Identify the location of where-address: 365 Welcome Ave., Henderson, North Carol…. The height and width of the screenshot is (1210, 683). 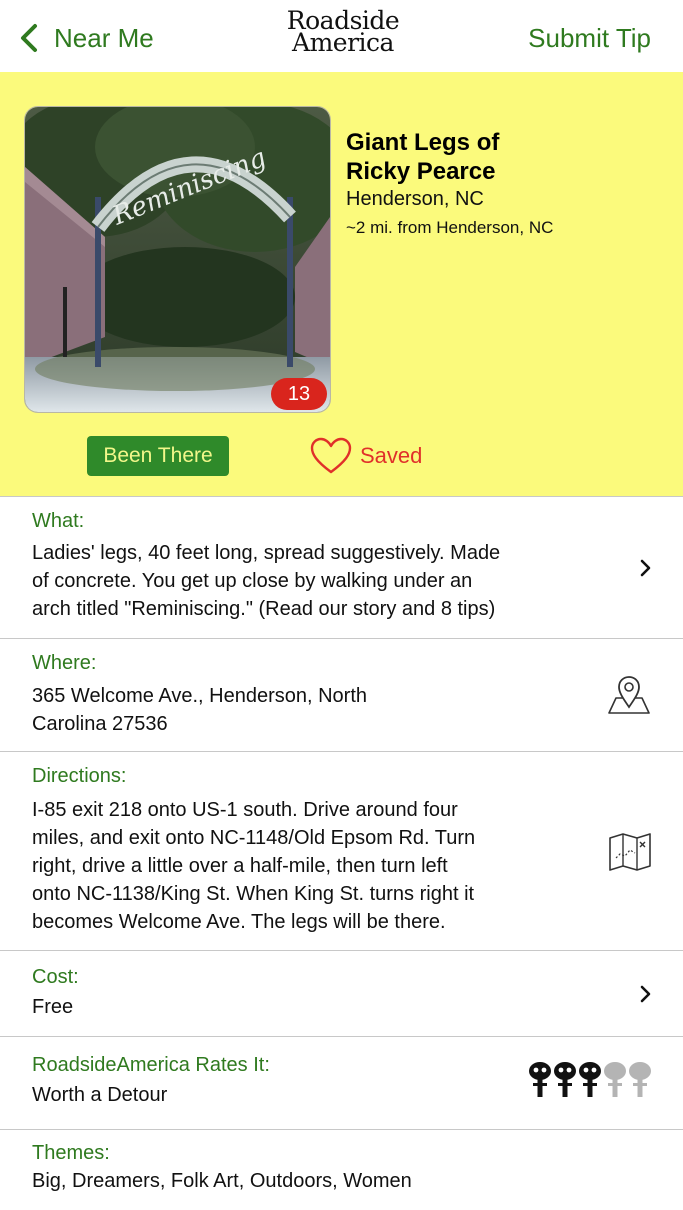
(199, 710).